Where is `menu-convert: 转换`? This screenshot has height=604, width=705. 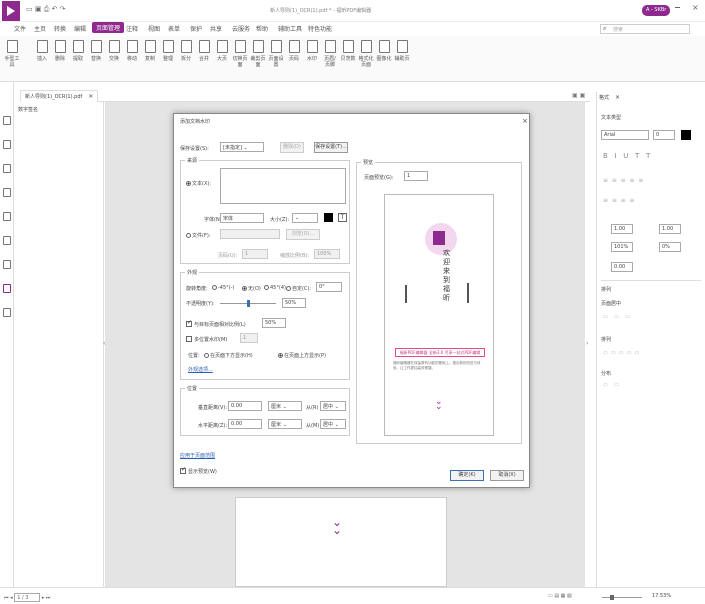
menu-convert: 转换 is located at coordinates (60, 28).